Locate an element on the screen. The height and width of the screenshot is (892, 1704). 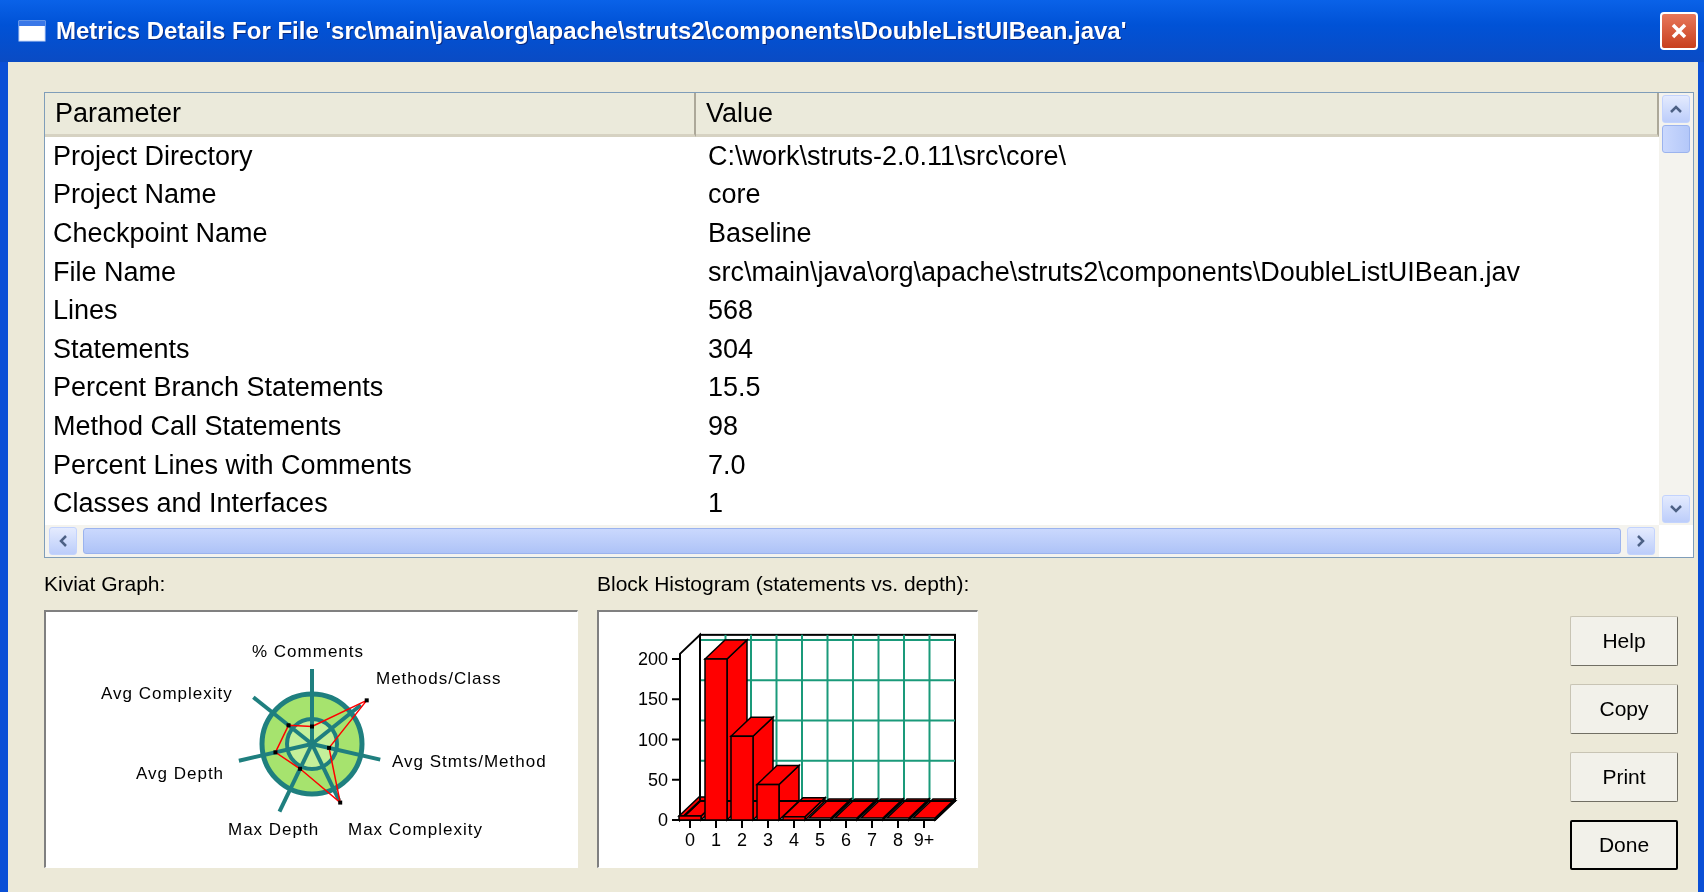
table-cell-text: Lines is located at coordinates (85, 311).